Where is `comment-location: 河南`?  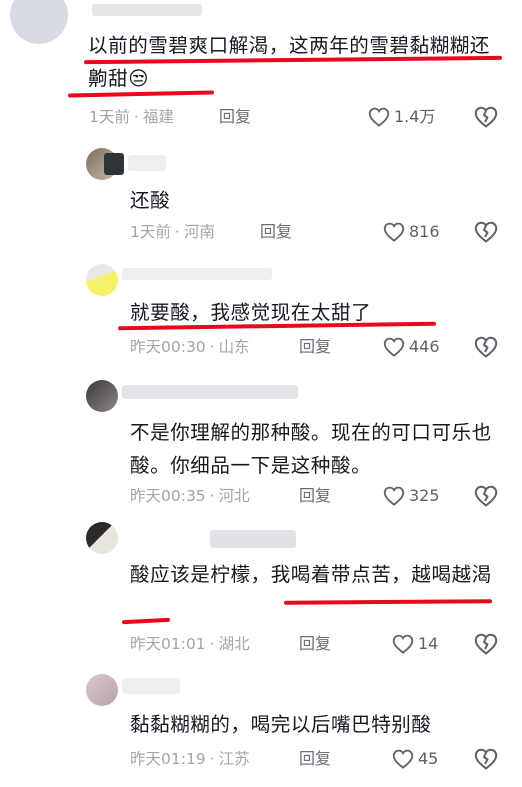
comment-location: 河南 is located at coordinates (199, 232).